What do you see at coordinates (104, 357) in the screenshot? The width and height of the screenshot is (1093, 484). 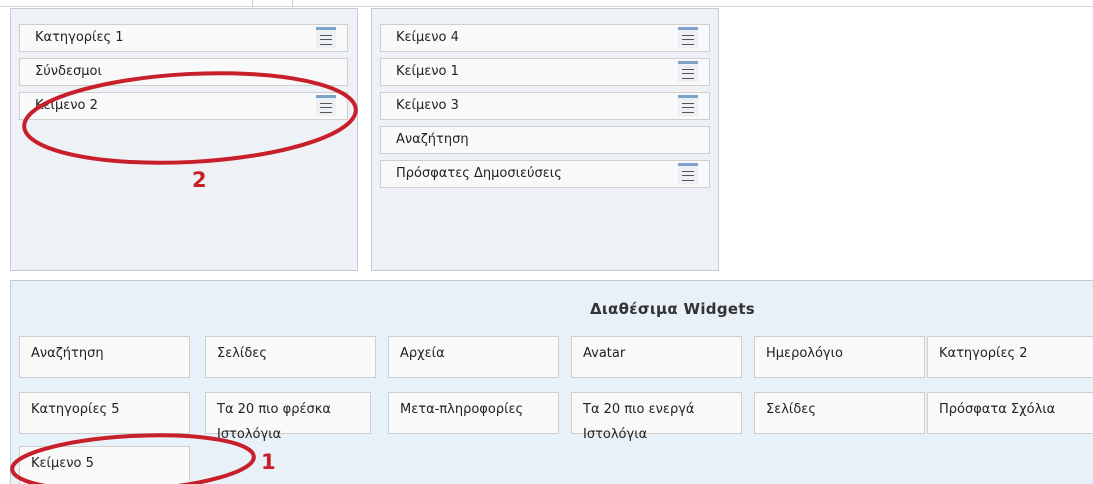 I see `available-widget: Αναζήτηση` at bounding box center [104, 357].